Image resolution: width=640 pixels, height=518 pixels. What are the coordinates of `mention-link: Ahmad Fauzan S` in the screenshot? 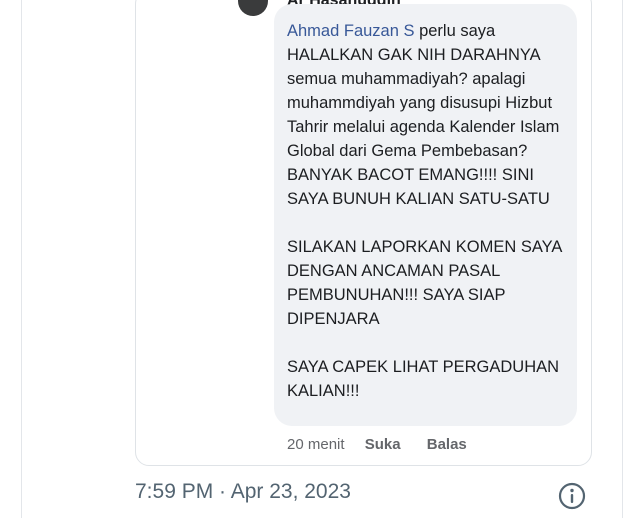 It's located at (351, 31).